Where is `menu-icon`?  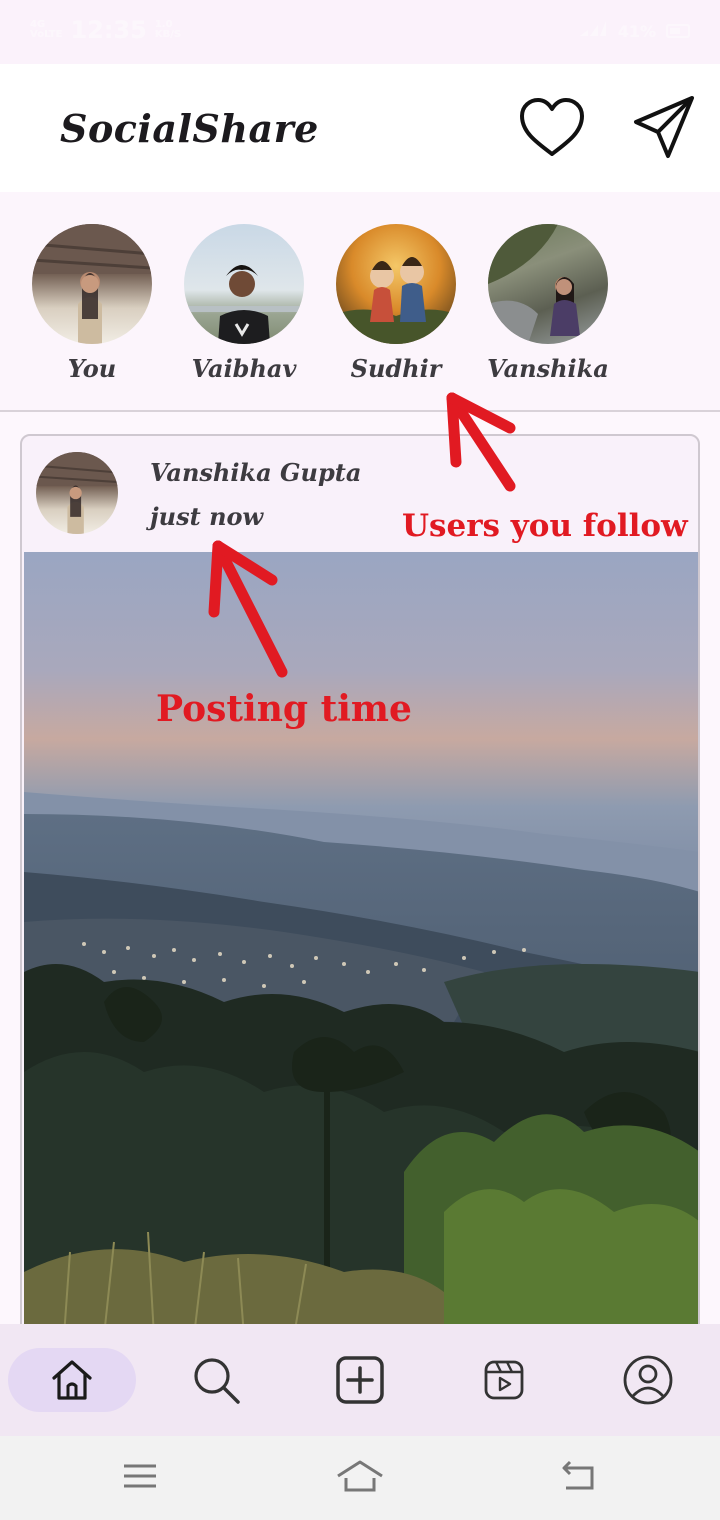
menu-icon is located at coordinates (140, 1476).